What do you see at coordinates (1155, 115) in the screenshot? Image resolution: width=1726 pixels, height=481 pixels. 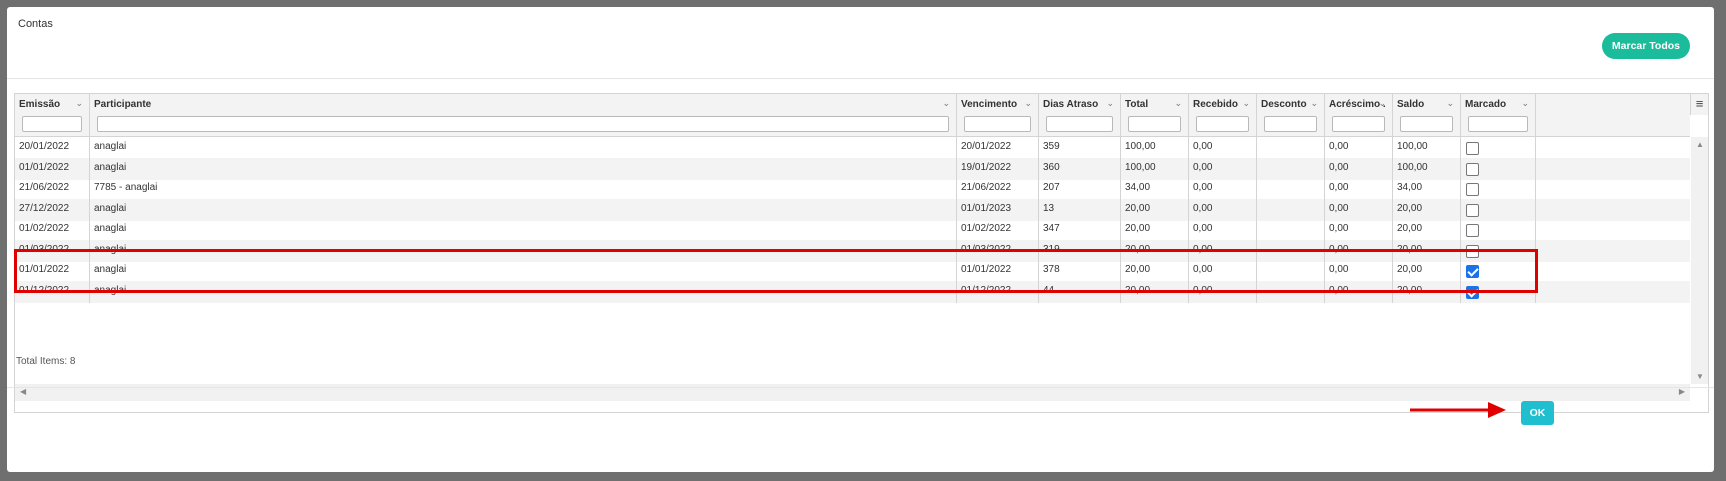 I see `column-header-total: Total ⌄` at bounding box center [1155, 115].